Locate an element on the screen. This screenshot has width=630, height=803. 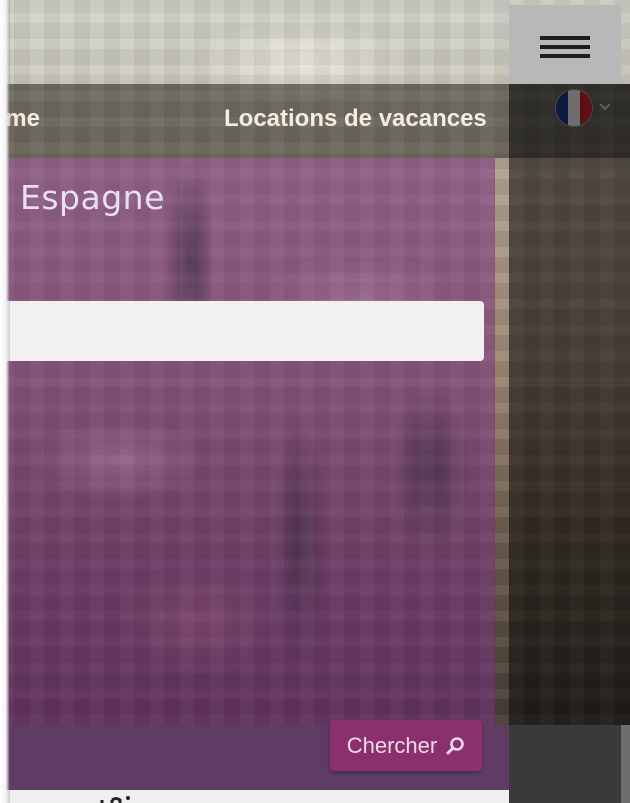
content-section-start is located at coordinates (254, 796).